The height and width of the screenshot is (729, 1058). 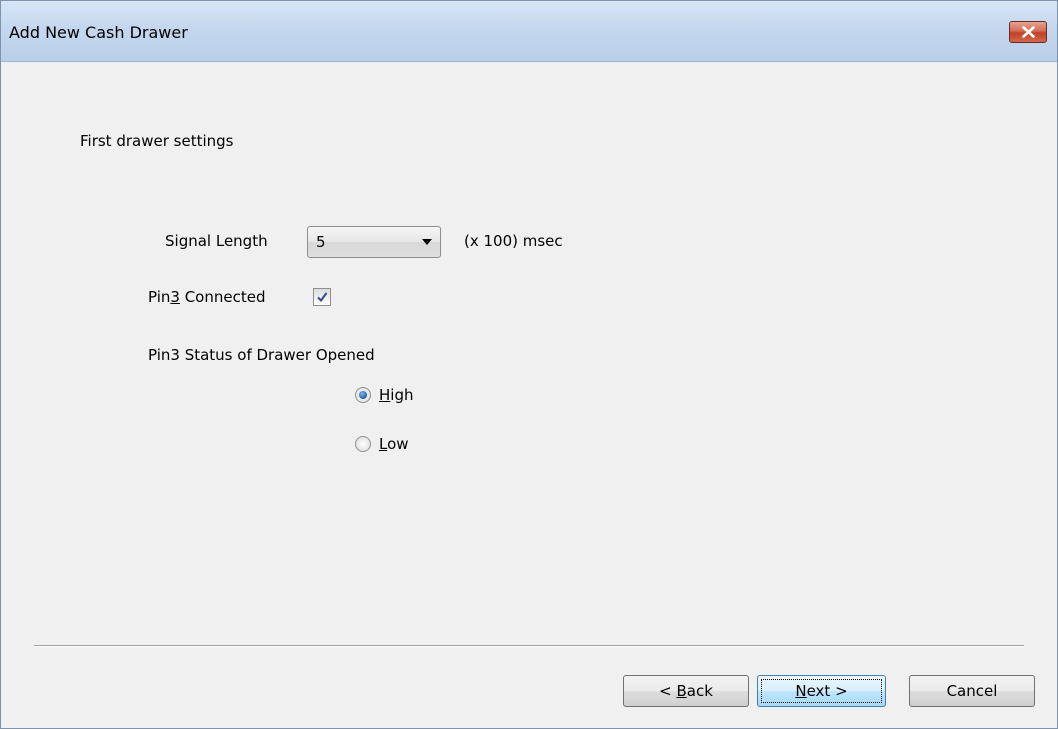 What do you see at coordinates (402, 395) in the screenshot?
I see `radio-high-rest: igh` at bounding box center [402, 395].